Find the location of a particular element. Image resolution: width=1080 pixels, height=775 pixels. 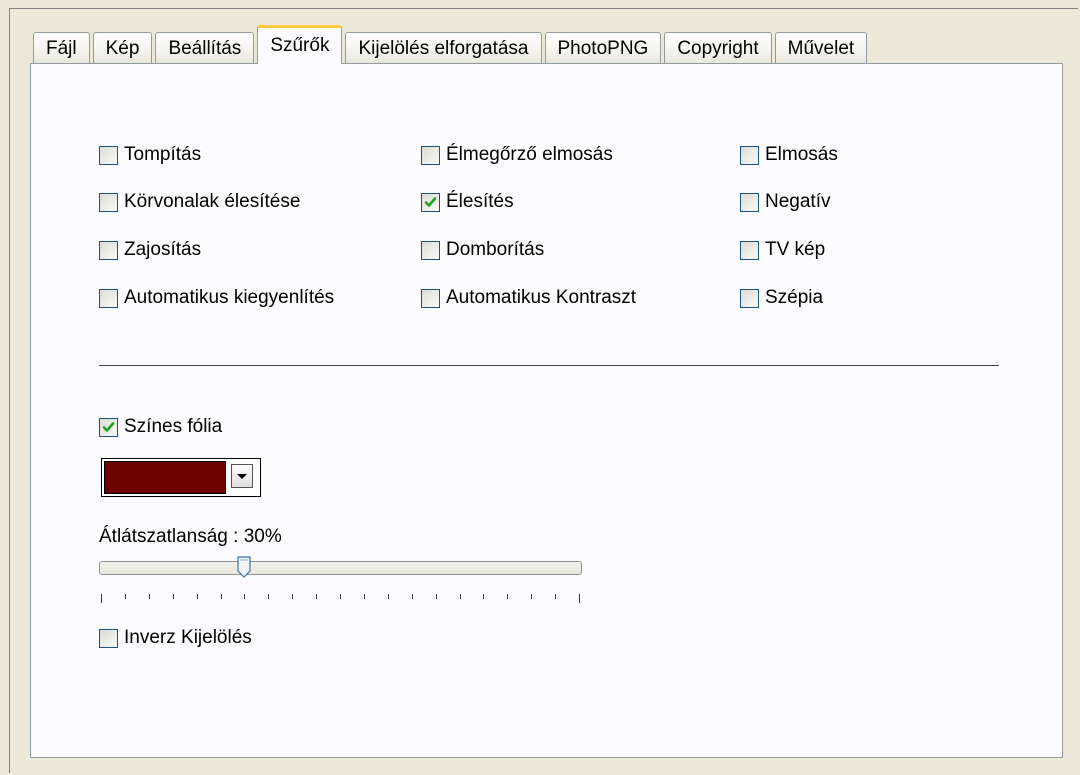

opacity-label: Átlátszatlanság : 30% is located at coordinates (190, 536).